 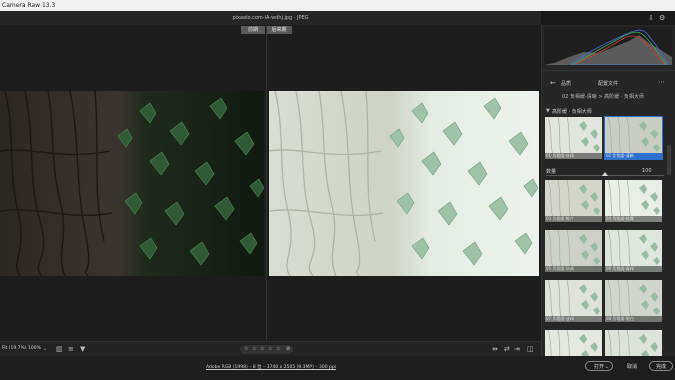 I want to click on preset-group-name: 高阶缓 · 负相大师, so click(x=572, y=112).